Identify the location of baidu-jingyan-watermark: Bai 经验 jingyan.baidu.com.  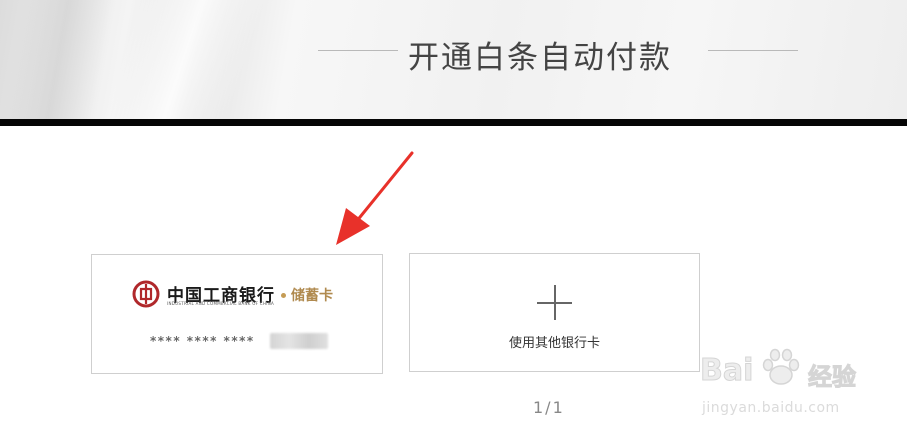
(799, 385).